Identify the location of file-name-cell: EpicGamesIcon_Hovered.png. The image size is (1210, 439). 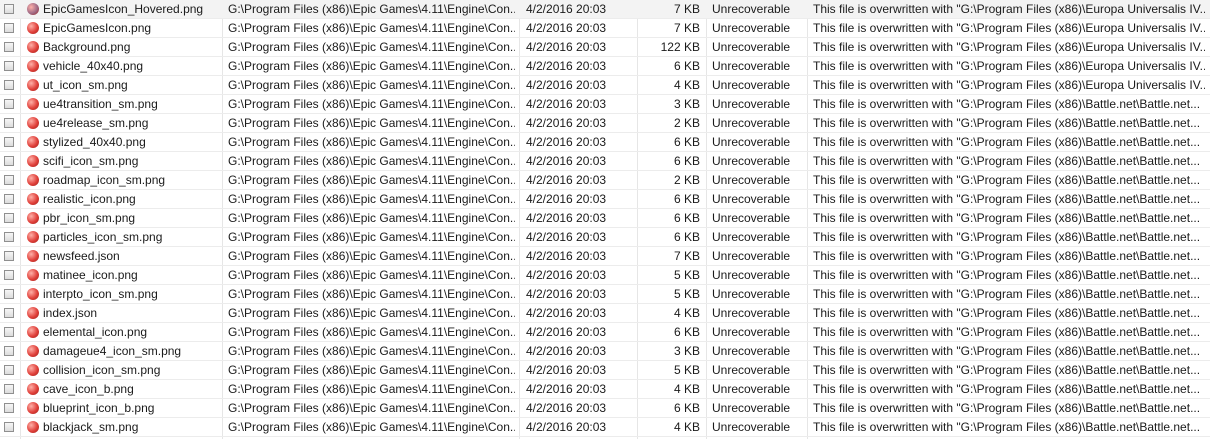
(122, 9).